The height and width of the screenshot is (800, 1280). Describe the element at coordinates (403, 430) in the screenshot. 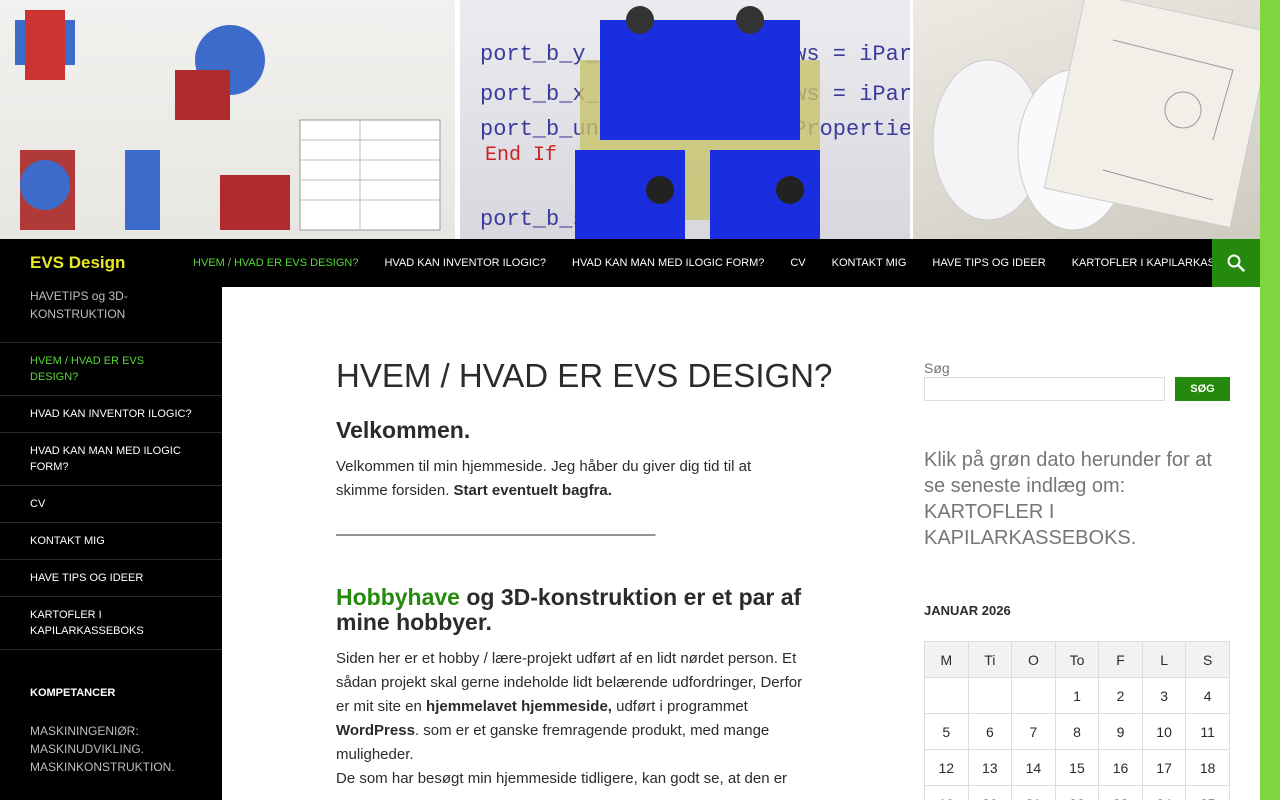

I see `welcome-heading: Velkommen.` at that location.